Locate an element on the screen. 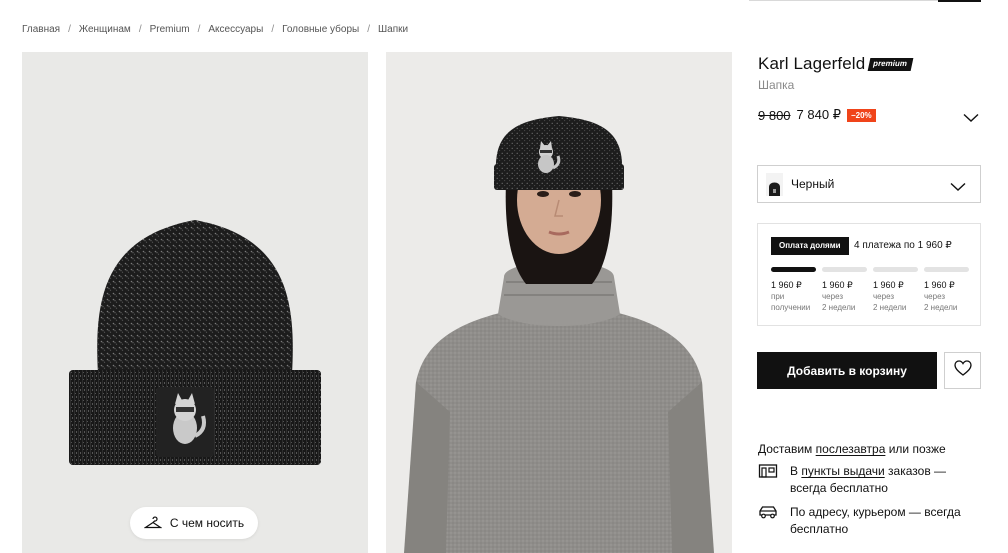  product-type: Шапка is located at coordinates (776, 85).